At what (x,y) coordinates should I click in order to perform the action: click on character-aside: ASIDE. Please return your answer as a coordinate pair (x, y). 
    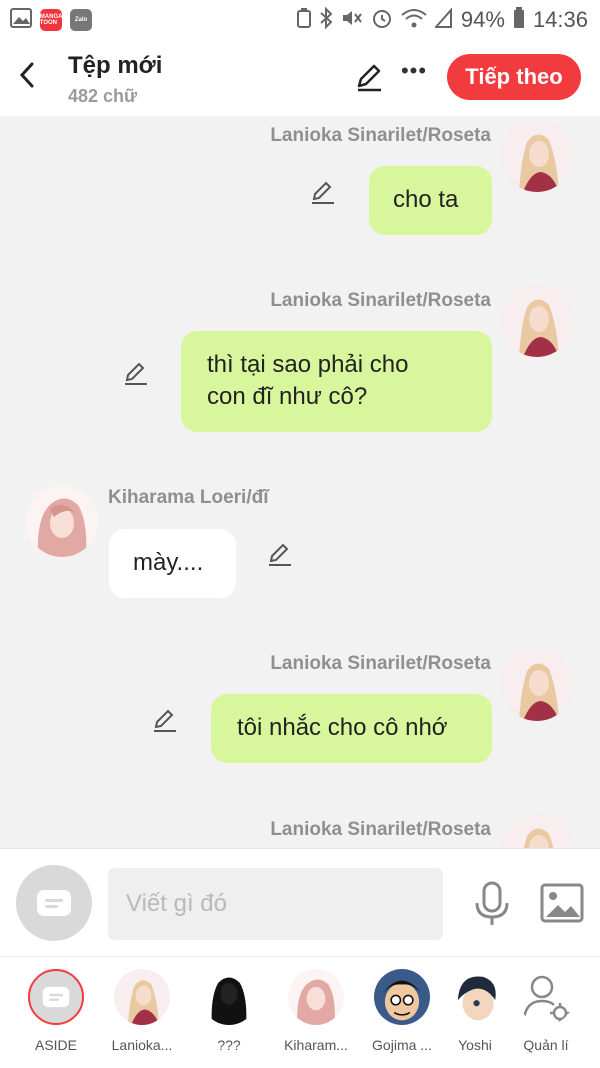
    Looking at the image, I should click on (56, 1011).